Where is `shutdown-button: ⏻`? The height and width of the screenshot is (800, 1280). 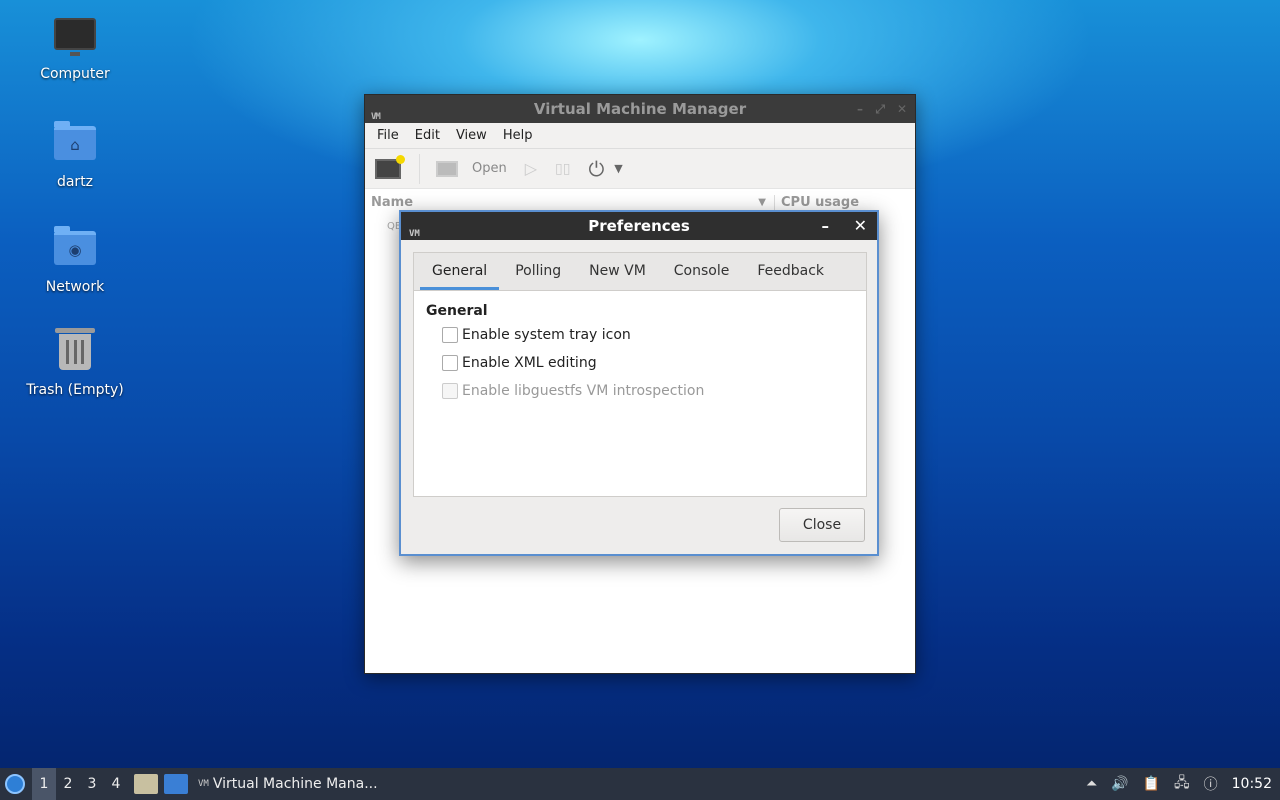
shutdown-button: ⏻ is located at coordinates (596, 169).